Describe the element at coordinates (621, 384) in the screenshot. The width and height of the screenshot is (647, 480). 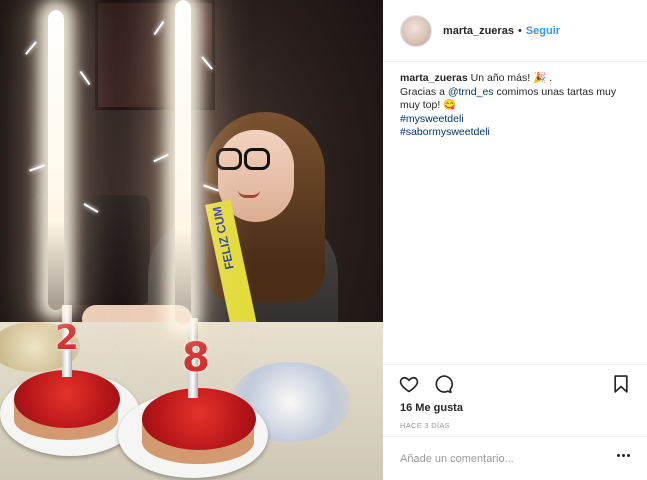
I see `bookmark-icon` at that location.